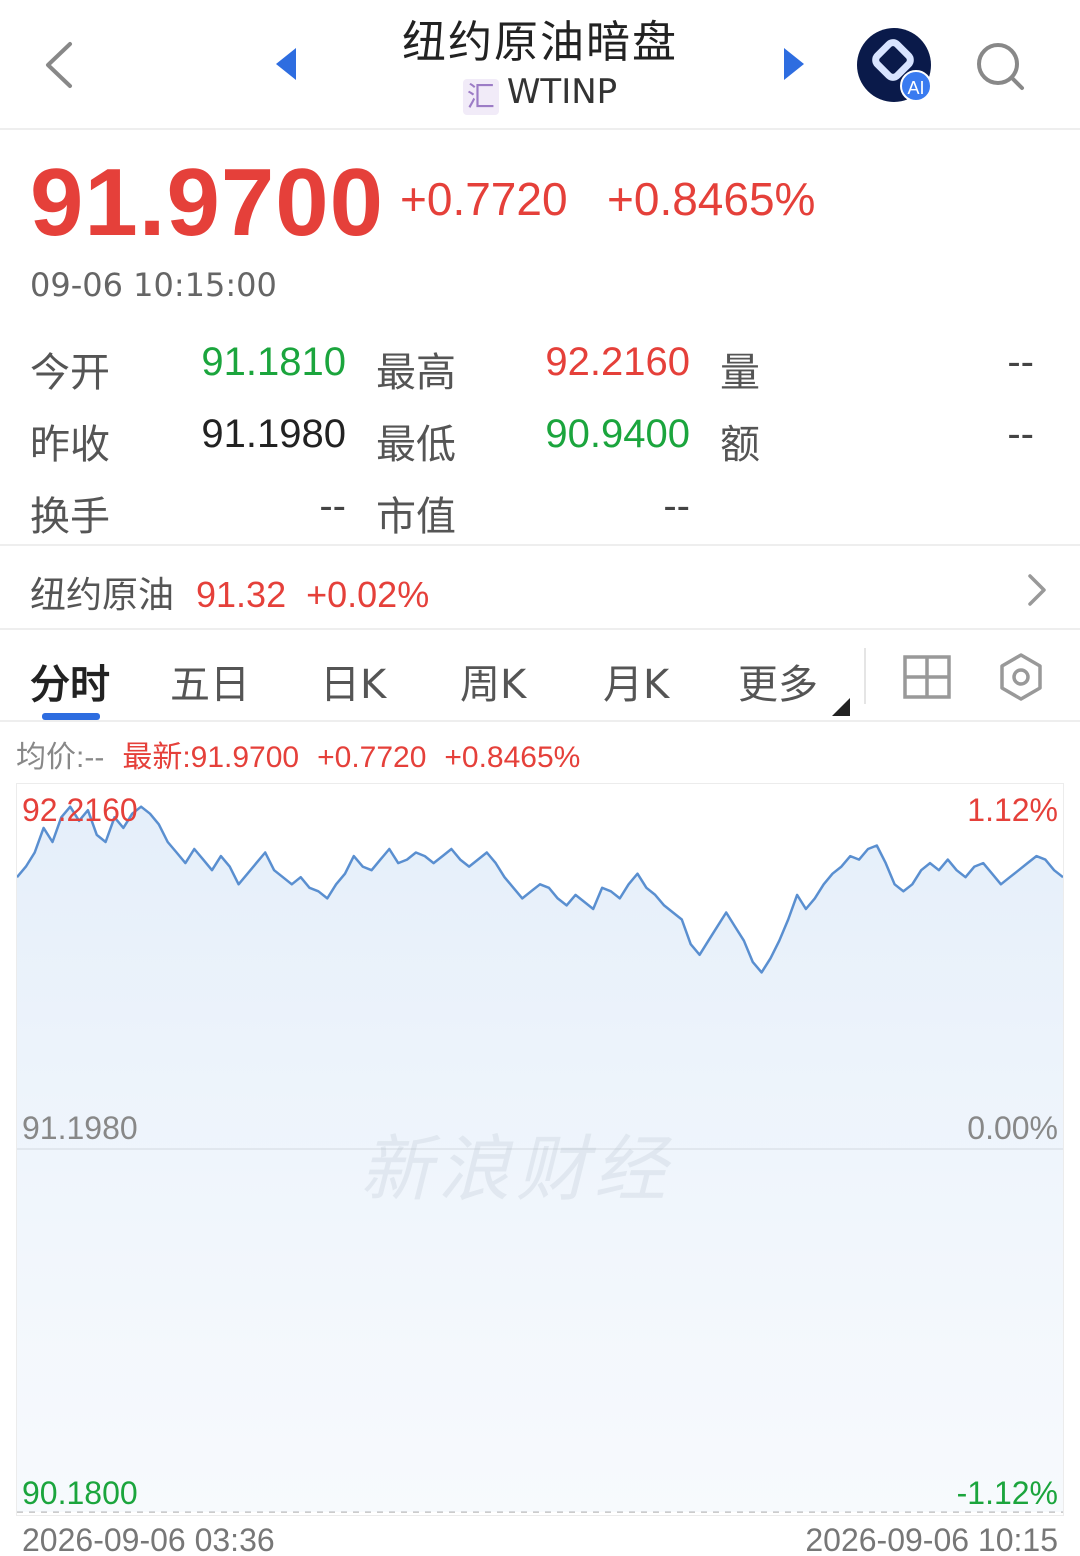  What do you see at coordinates (484, 199) in the screenshot?
I see `price-change: +0.7720` at bounding box center [484, 199].